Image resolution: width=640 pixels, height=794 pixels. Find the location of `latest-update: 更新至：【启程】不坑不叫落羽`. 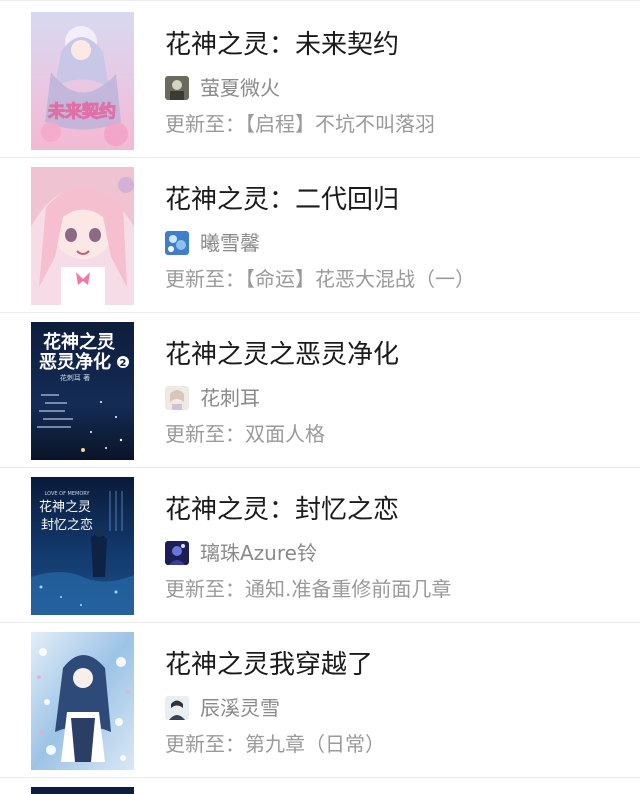

latest-update: 更新至：【启程】不坑不叫落羽 is located at coordinates (300, 124).